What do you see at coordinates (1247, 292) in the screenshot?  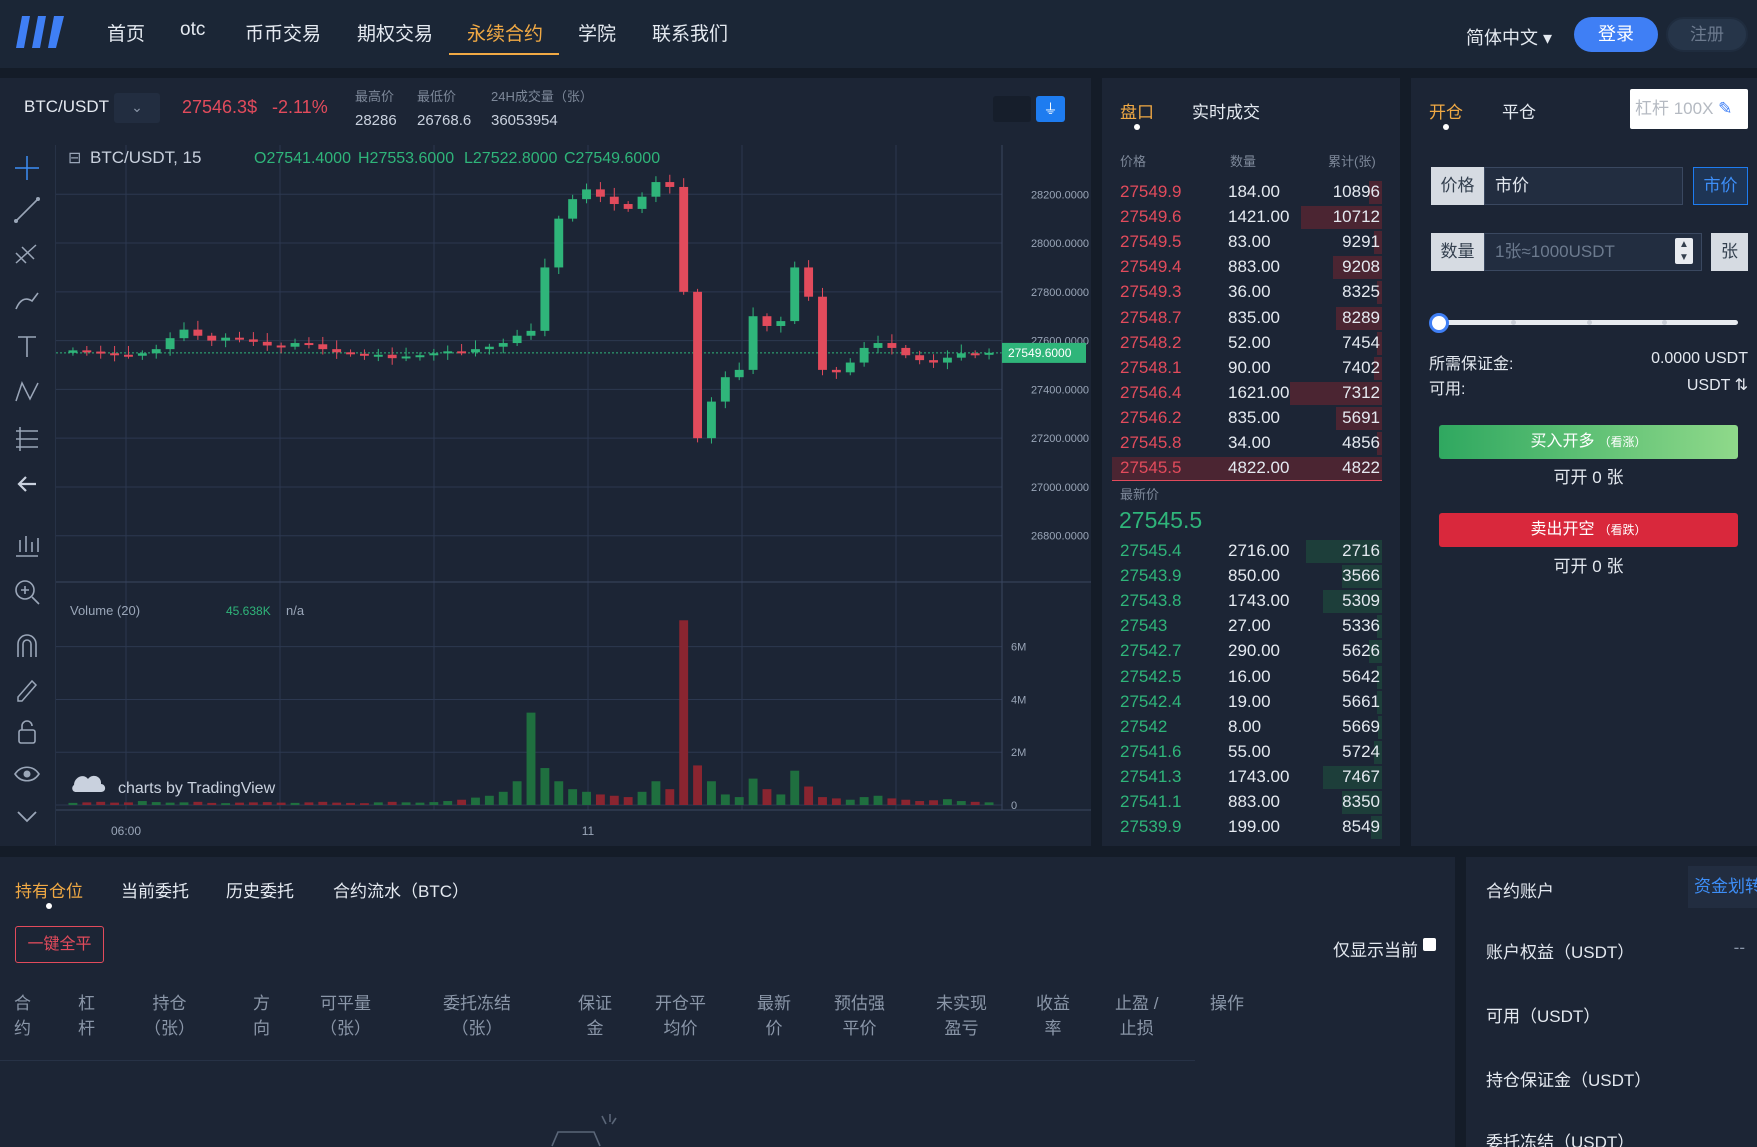 I see `ask-row: 27549.3 36.00 8325` at bounding box center [1247, 292].